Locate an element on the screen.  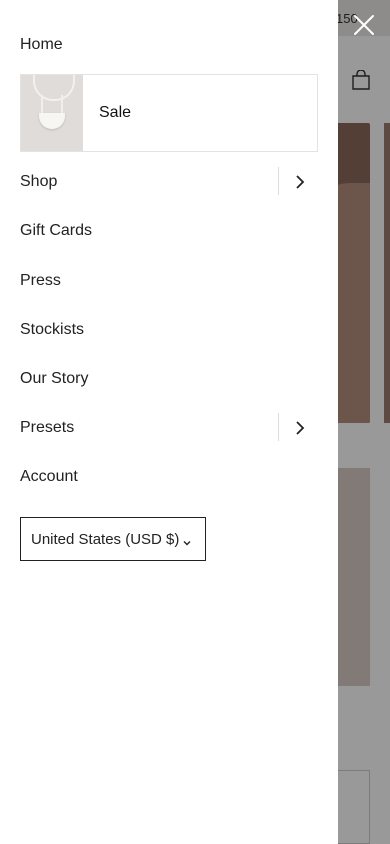
nav-item-account: Account is located at coordinates (49, 477).